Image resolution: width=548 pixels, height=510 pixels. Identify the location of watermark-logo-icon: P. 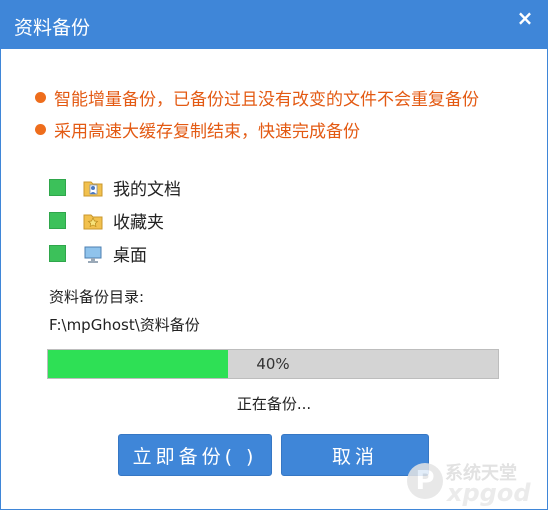
(425, 481).